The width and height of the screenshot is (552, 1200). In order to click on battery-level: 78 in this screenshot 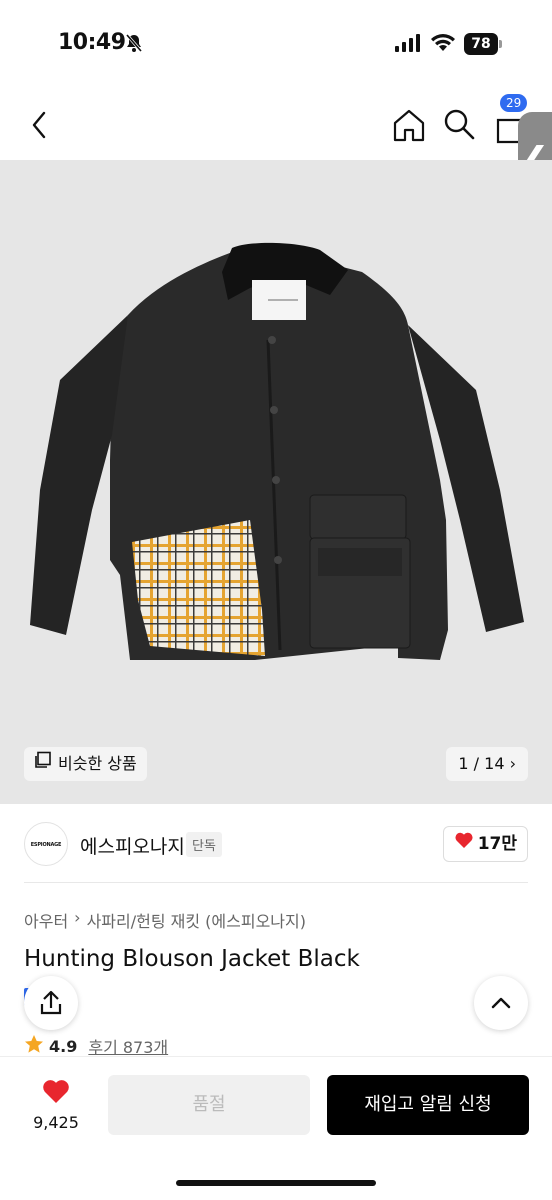, I will do `click(481, 44)`.